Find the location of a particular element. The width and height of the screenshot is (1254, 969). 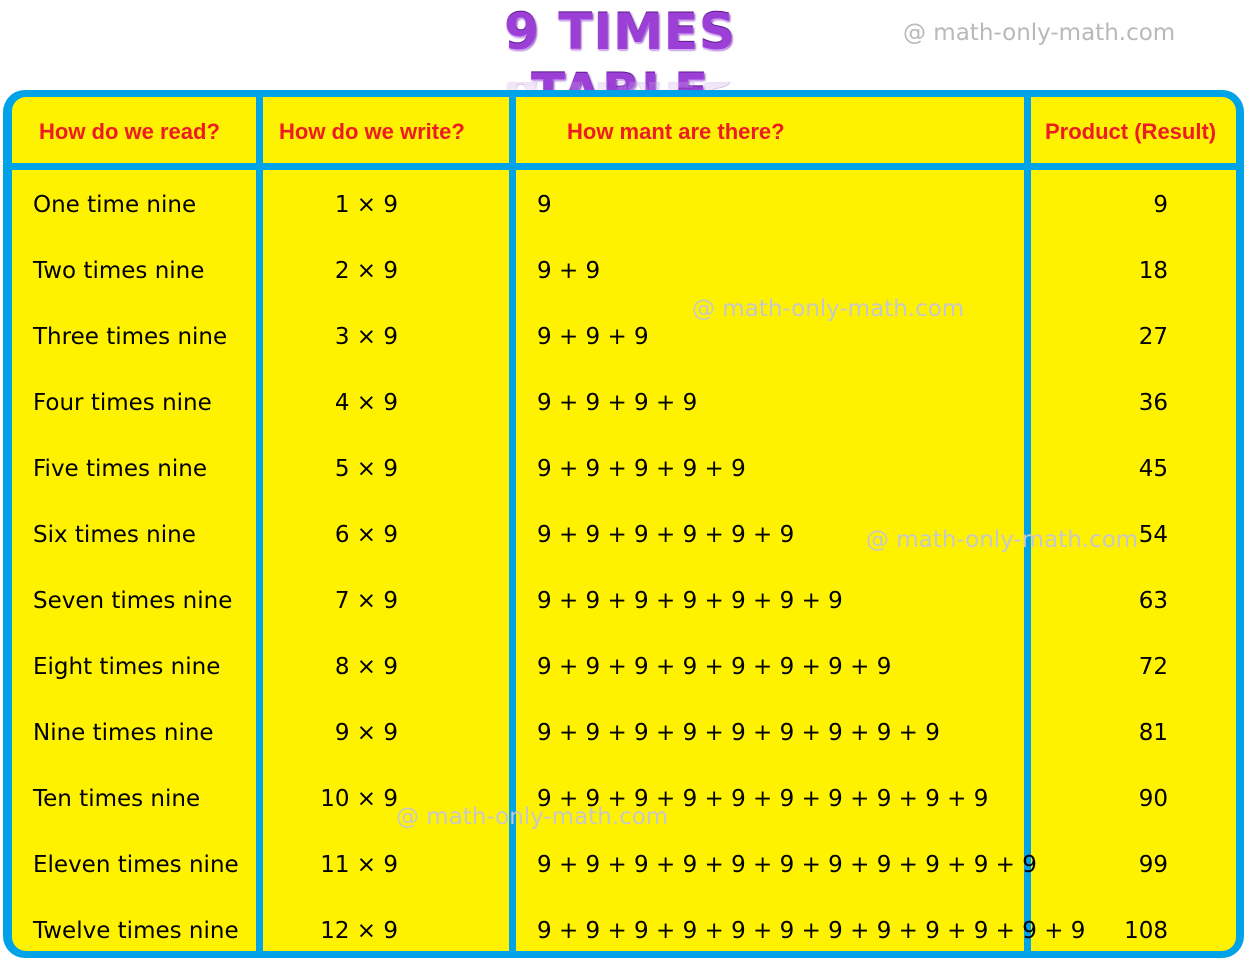

cell-repeated-addition: 9 + 9 + 9 + 9 + 9 is located at coordinates (641, 469).